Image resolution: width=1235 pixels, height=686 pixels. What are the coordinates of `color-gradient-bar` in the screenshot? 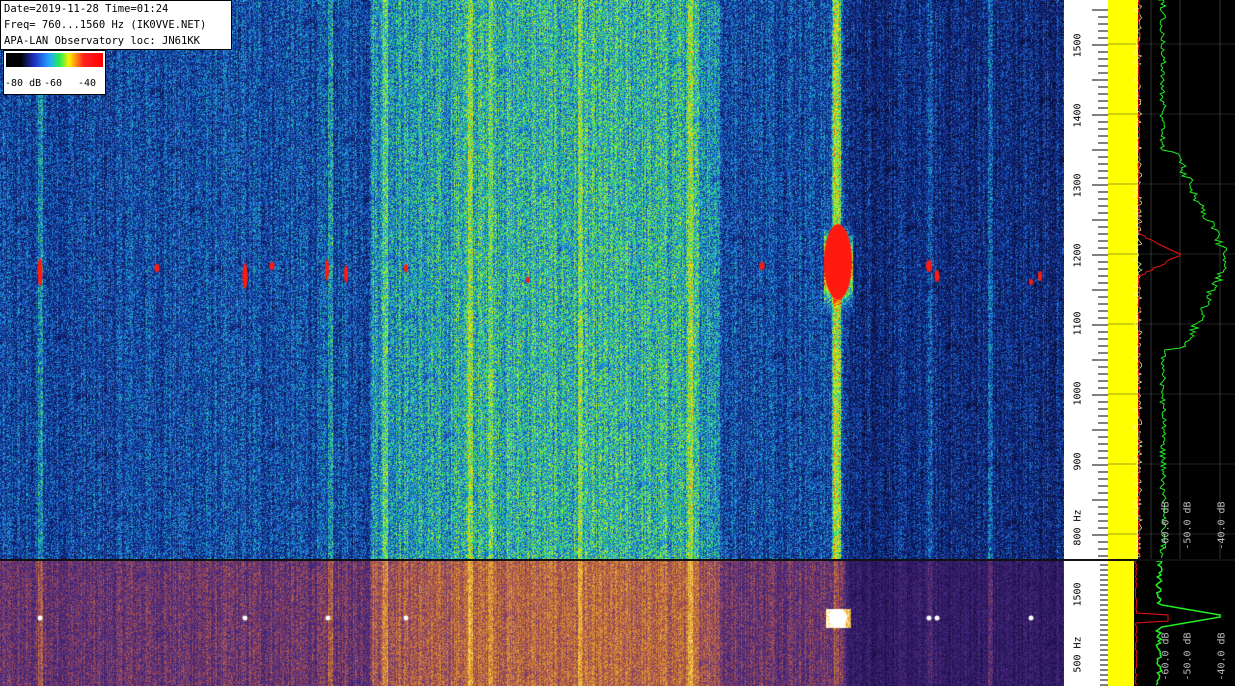 It's located at (54, 60).